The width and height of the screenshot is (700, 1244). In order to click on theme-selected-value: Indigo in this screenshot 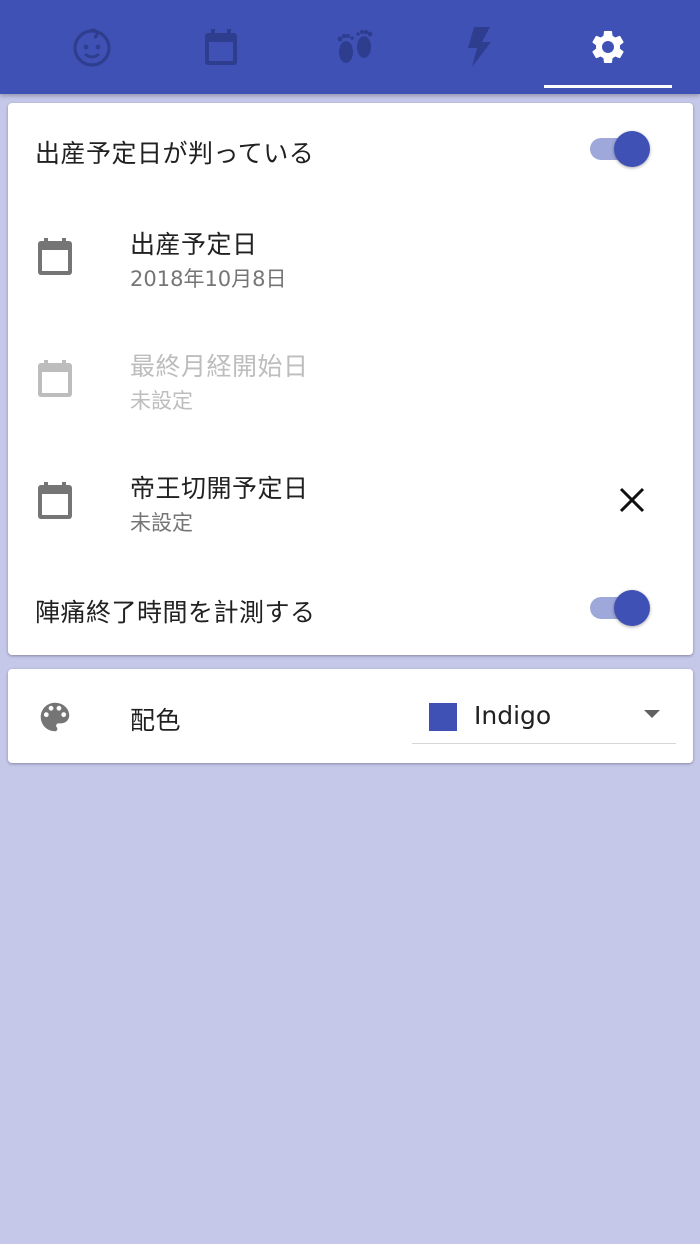, I will do `click(513, 715)`.